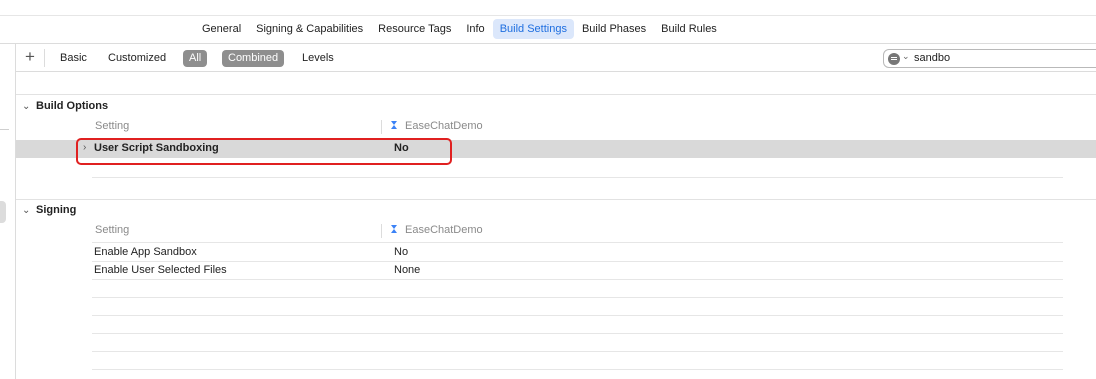 Image resolution: width=1096 pixels, height=379 pixels. I want to click on tab-resource-tags: Resource Tags, so click(414, 29).